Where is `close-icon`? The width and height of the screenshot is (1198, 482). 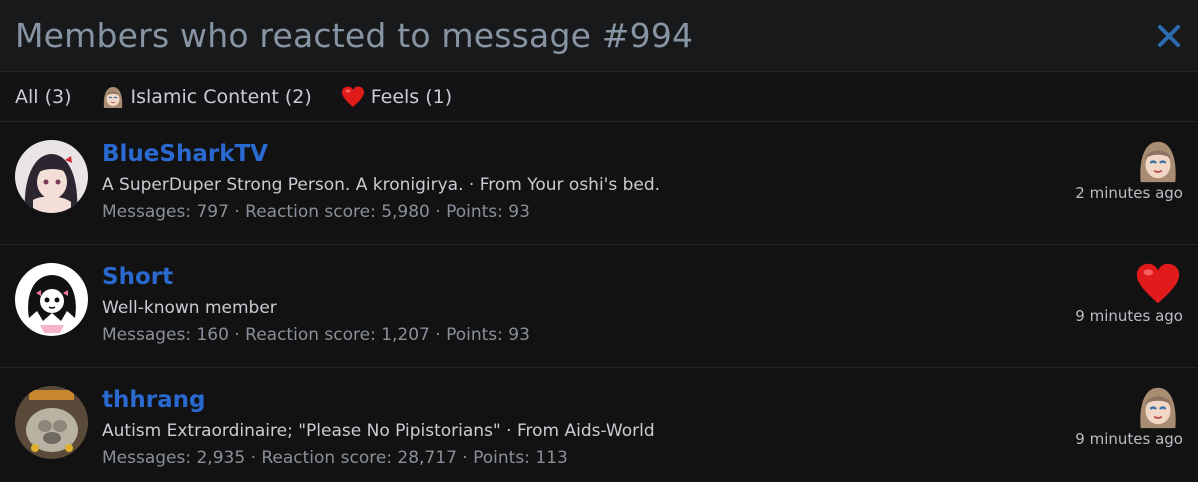 close-icon is located at coordinates (1169, 35).